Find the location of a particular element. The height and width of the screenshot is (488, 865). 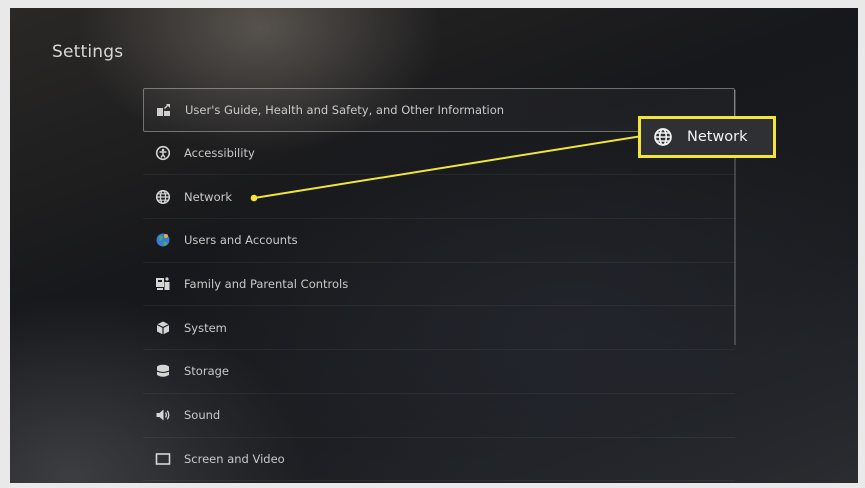

callout-label: Network is located at coordinates (717, 137).